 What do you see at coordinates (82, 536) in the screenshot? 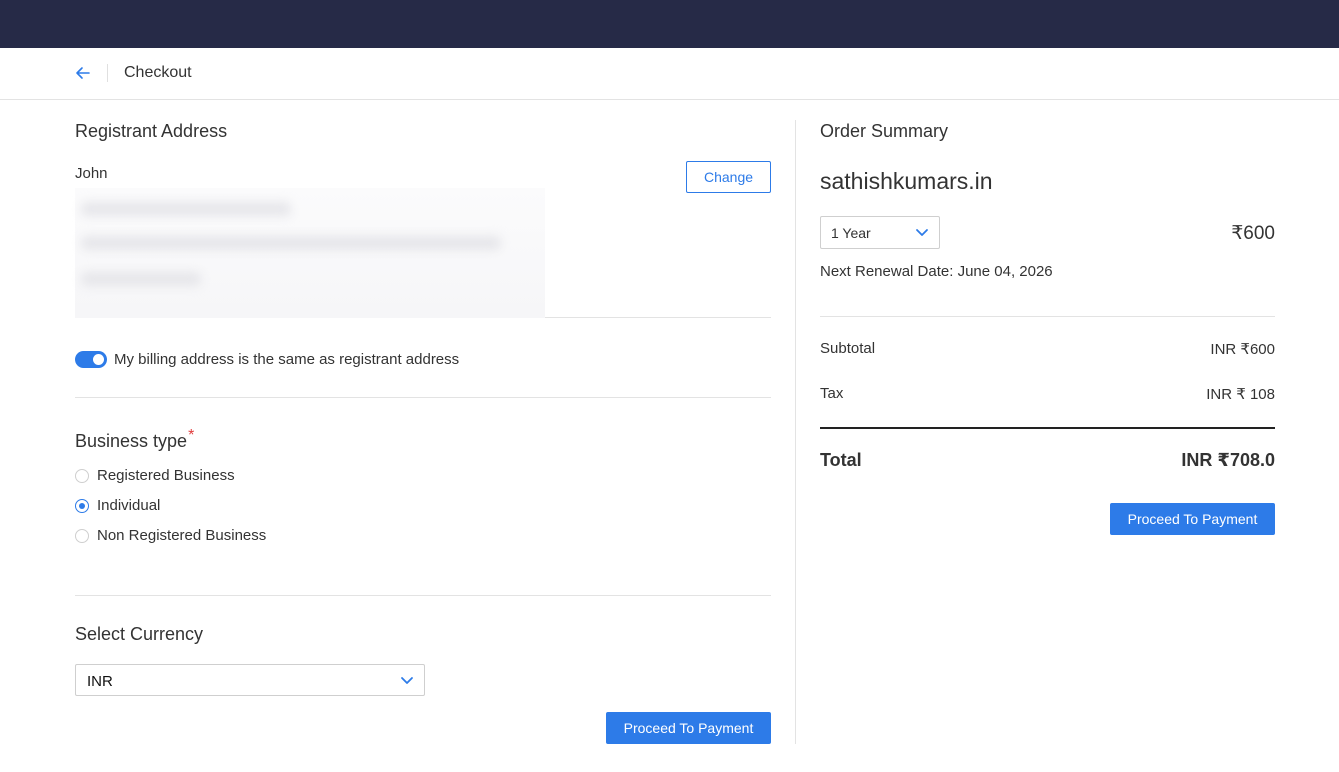
I see `radio-non-registered-business` at bounding box center [82, 536].